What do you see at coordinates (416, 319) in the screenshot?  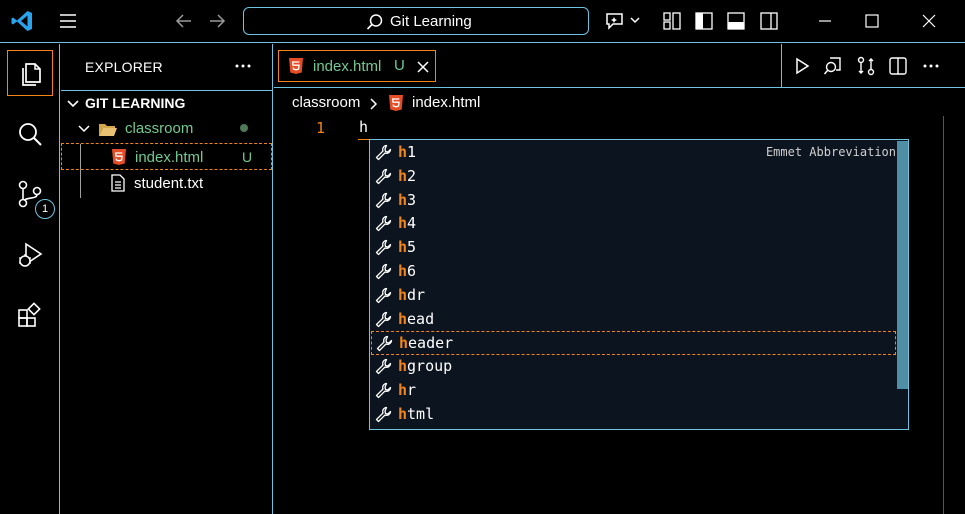 I see `suggestion-label: head` at bounding box center [416, 319].